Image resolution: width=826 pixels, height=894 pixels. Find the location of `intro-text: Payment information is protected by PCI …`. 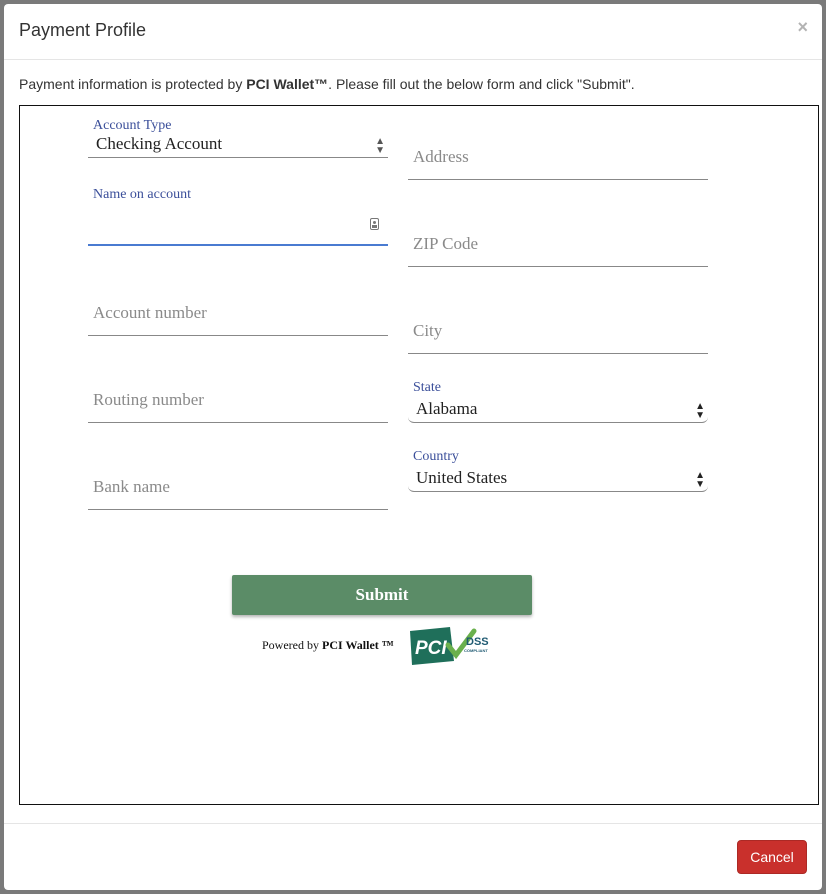

intro-text: Payment information is protected by PCI … is located at coordinates (327, 84).